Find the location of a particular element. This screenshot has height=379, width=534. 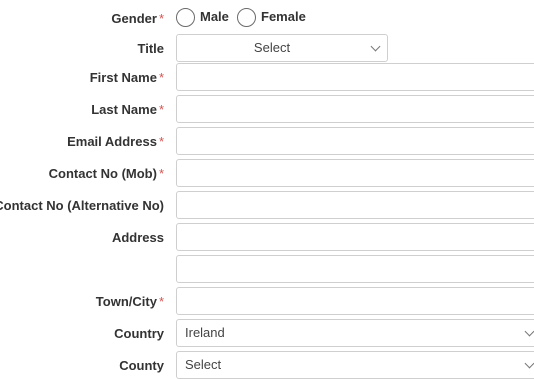

gender-female-radio is located at coordinates (246, 17).